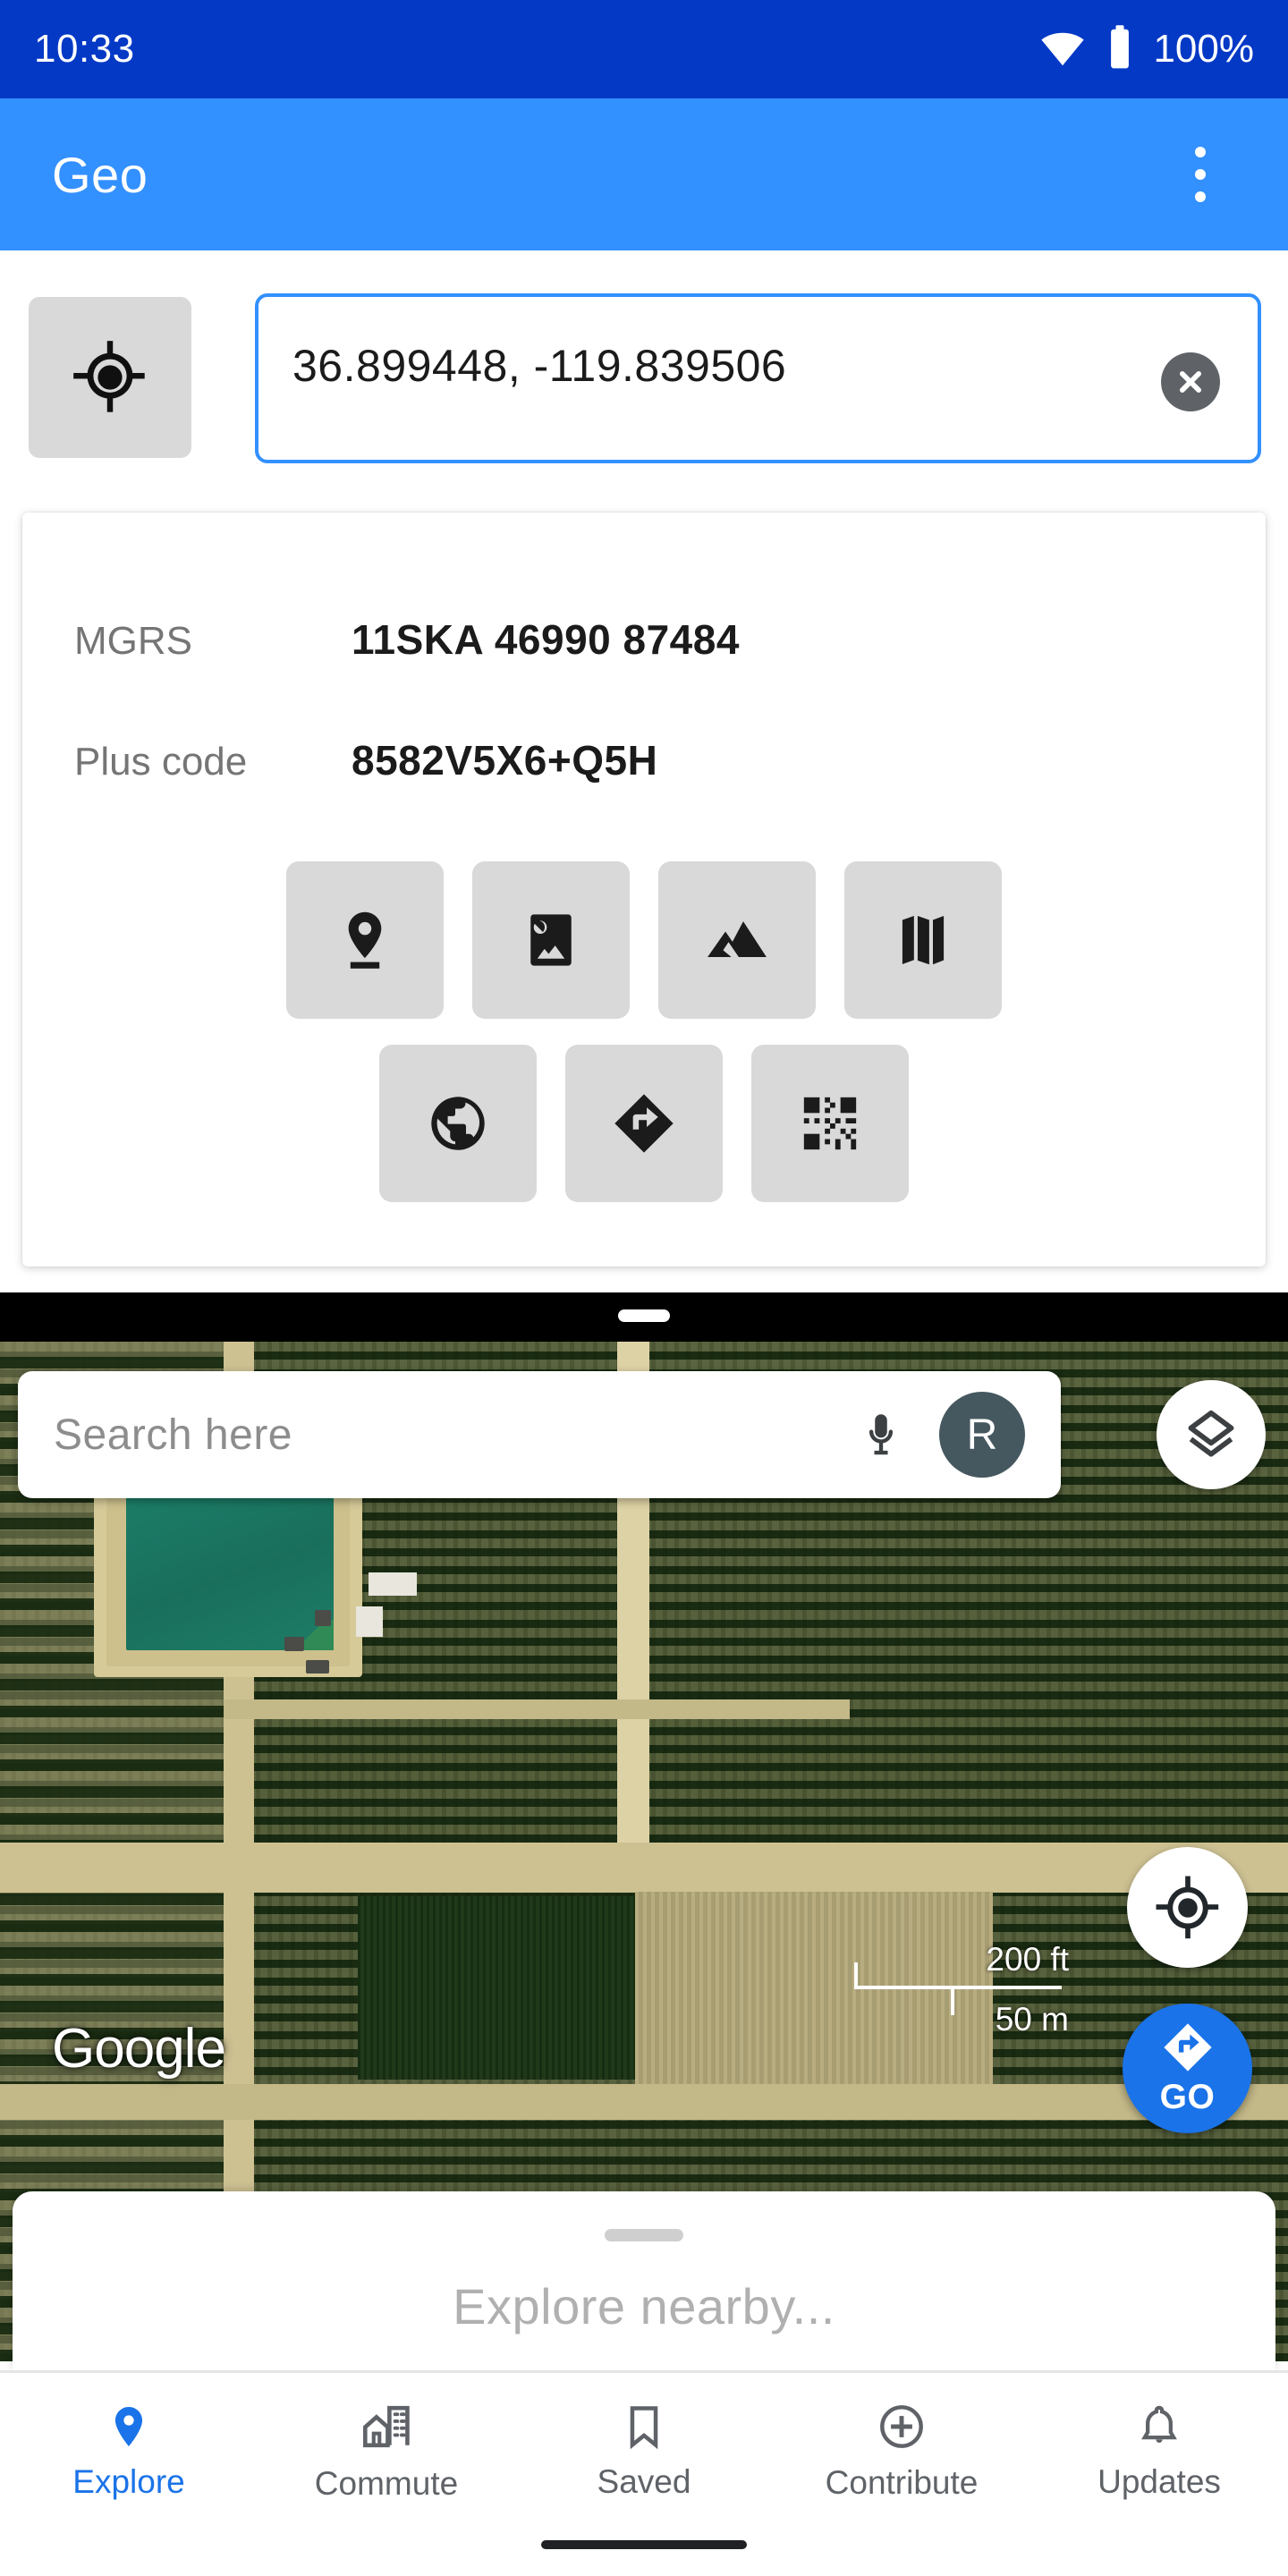 Image resolution: width=1288 pixels, height=2576 pixels. Describe the element at coordinates (139, 2049) in the screenshot. I see `google-attribution: Google` at that location.